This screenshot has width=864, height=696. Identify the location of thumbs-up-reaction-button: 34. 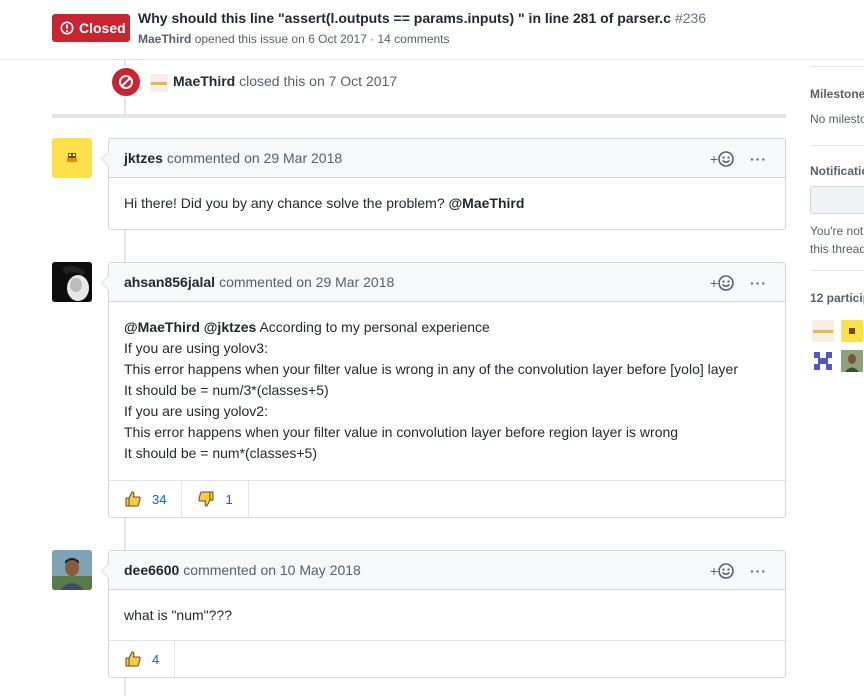
(146, 499).